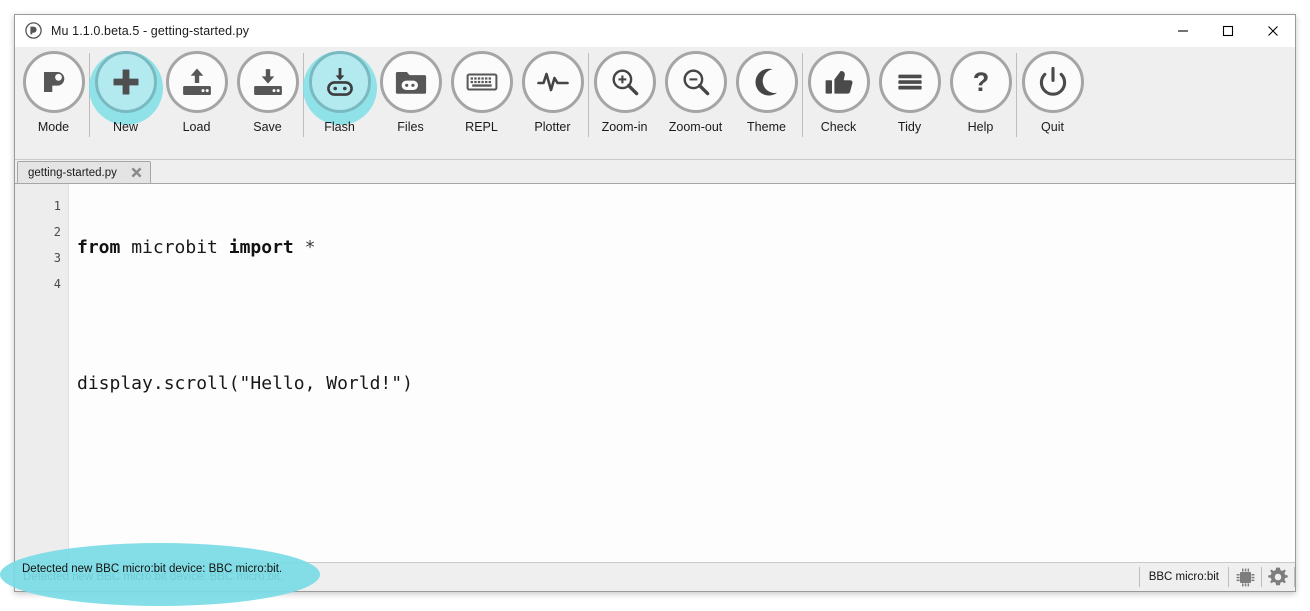  What do you see at coordinates (766, 127) in the screenshot?
I see `toolbar-label: Theme` at bounding box center [766, 127].